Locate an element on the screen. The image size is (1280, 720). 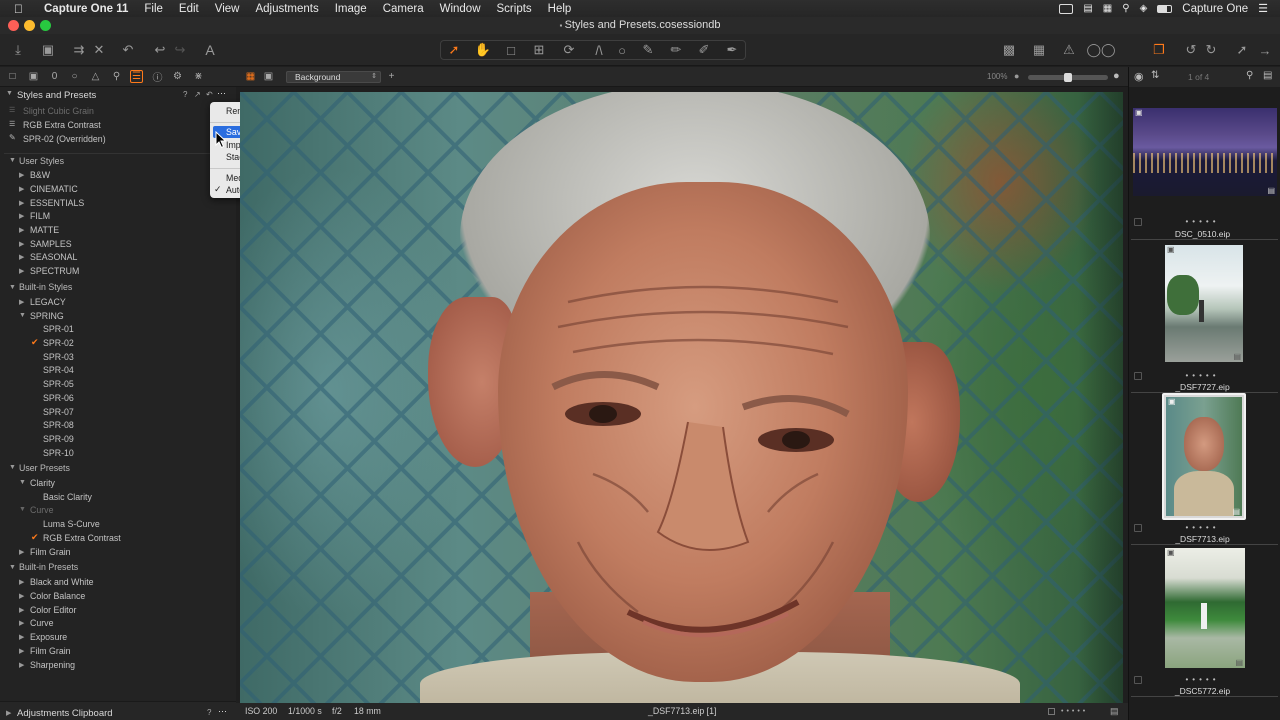
preset-group: Curve is located at coordinates (41, 623).